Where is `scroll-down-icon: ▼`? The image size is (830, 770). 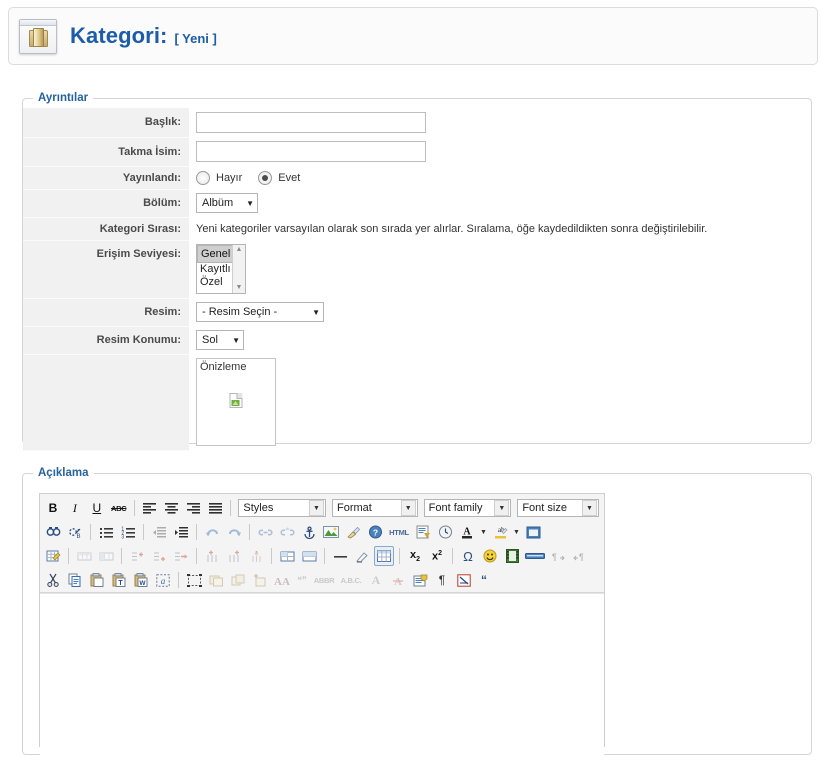
scroll-down-icon: ▼ is located at coordinates (239, 288).